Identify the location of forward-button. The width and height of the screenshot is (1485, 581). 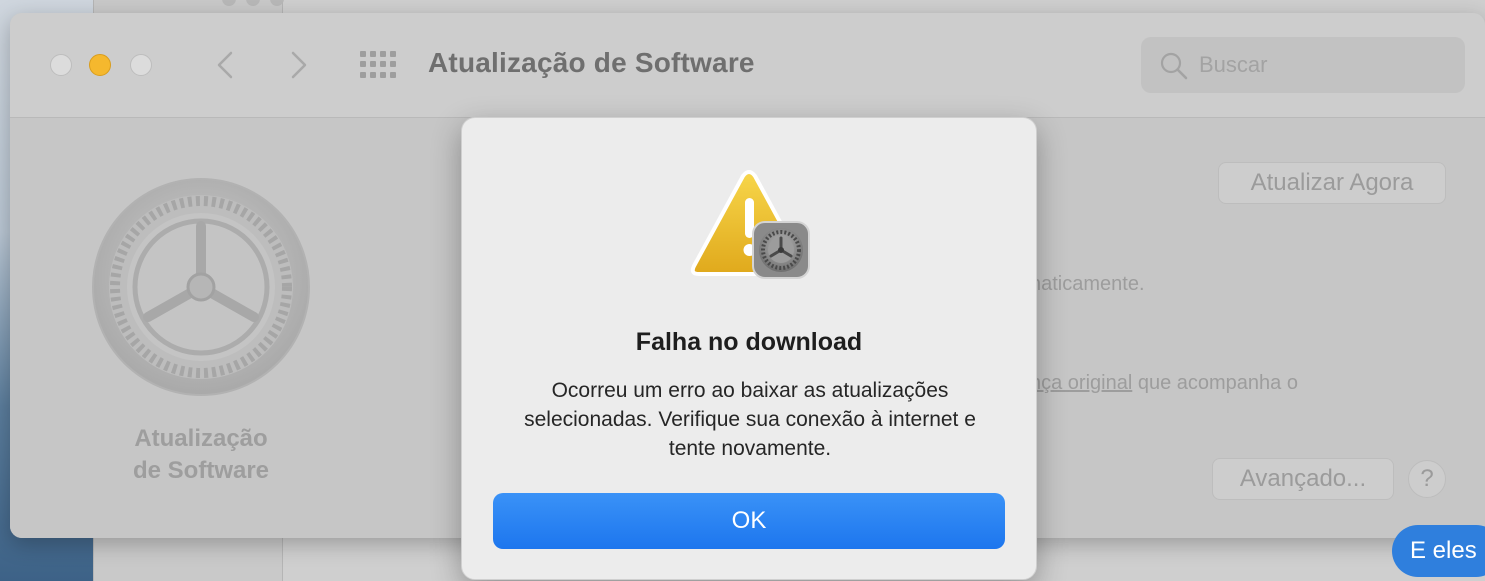
(298, 65).